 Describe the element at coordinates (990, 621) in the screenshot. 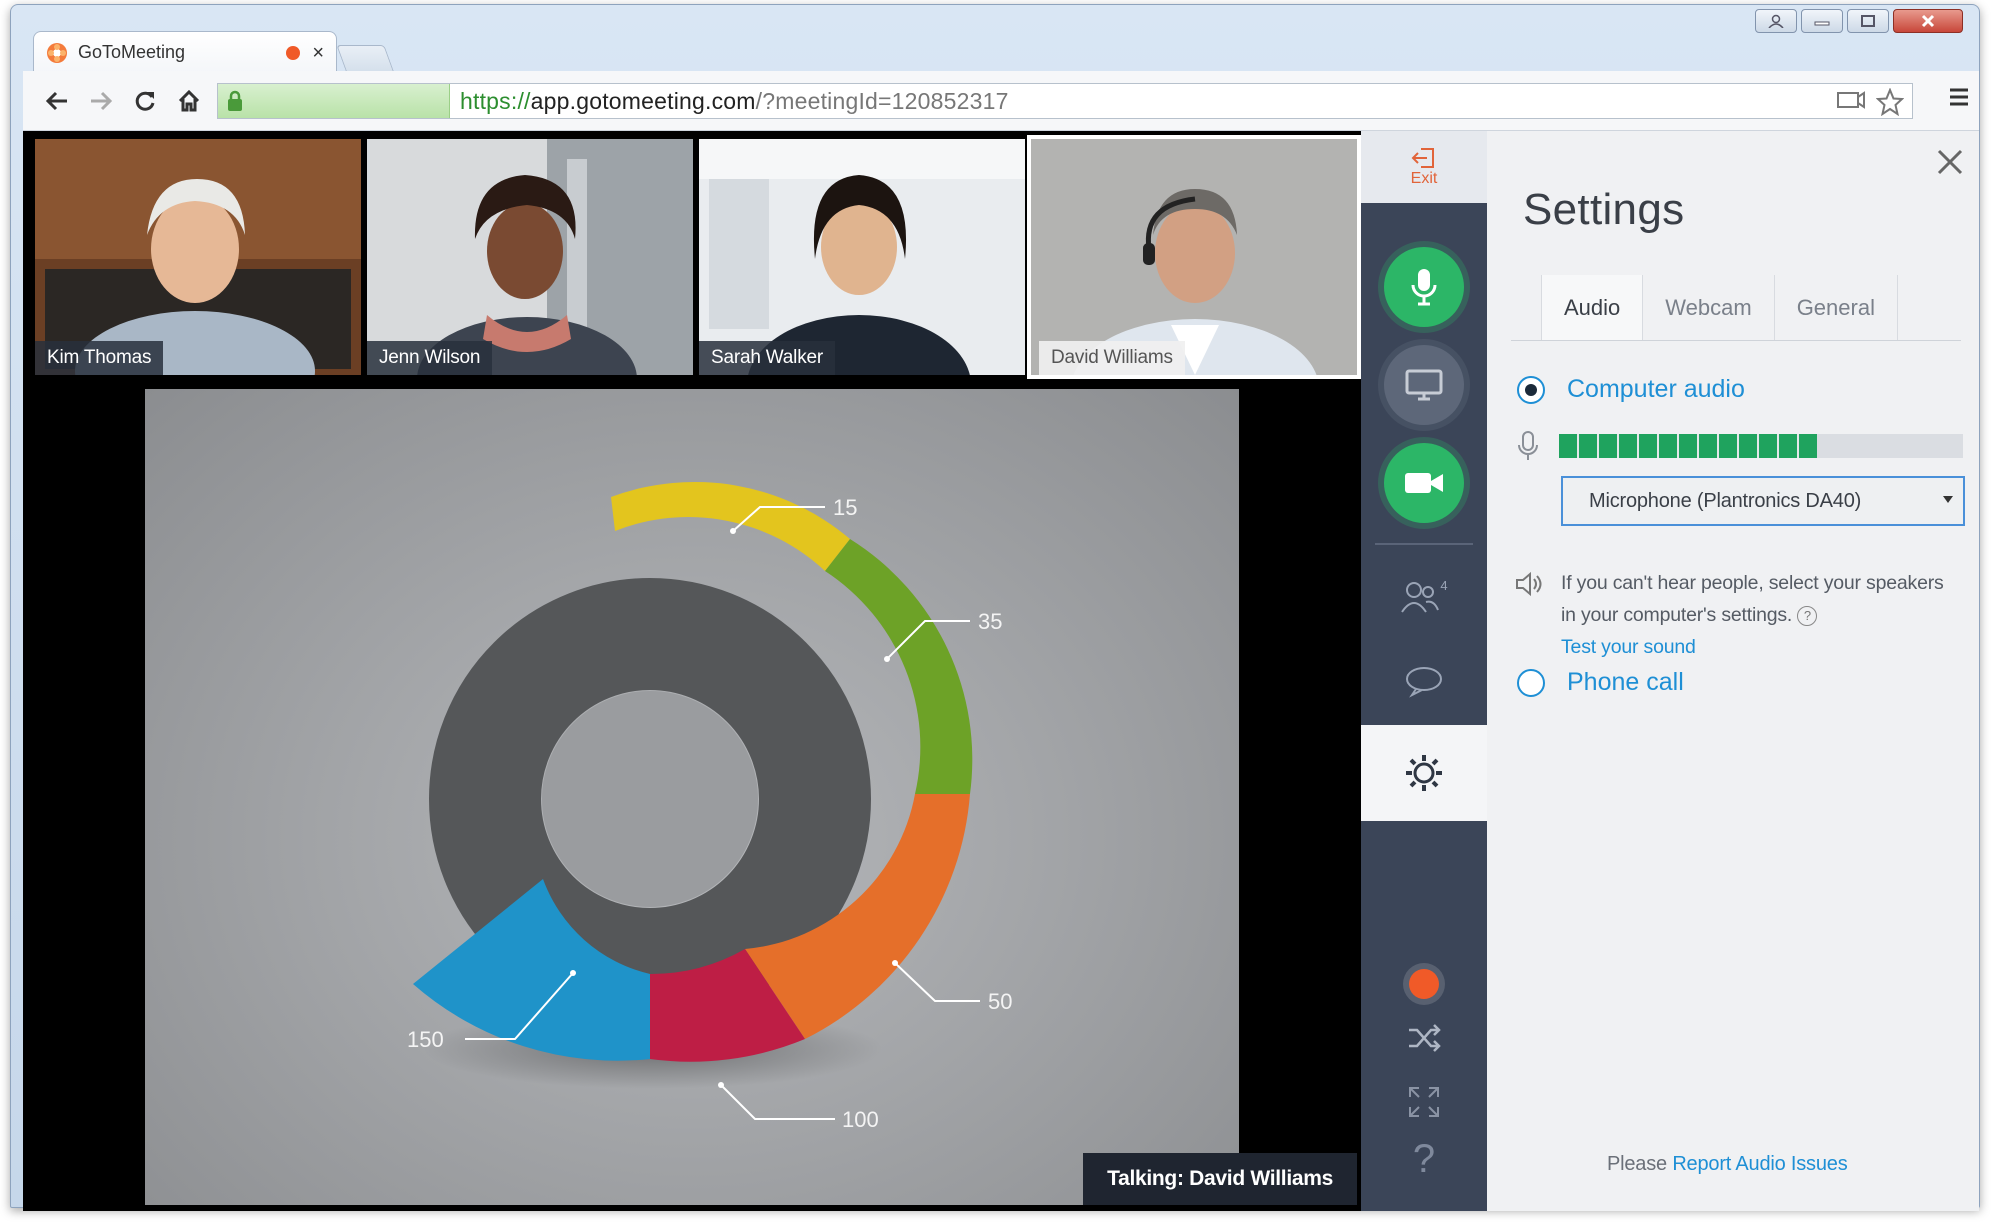

I see `label-35: 35` at that location.